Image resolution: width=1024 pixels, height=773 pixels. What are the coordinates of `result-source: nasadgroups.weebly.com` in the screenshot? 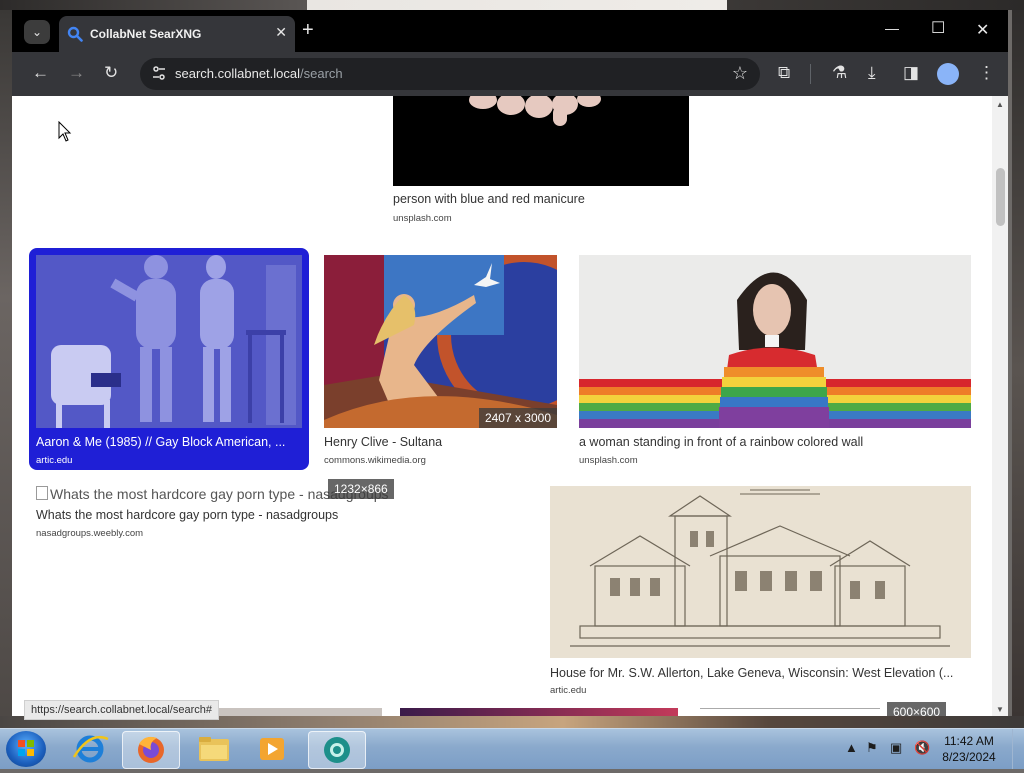 It's located at (90, 533).